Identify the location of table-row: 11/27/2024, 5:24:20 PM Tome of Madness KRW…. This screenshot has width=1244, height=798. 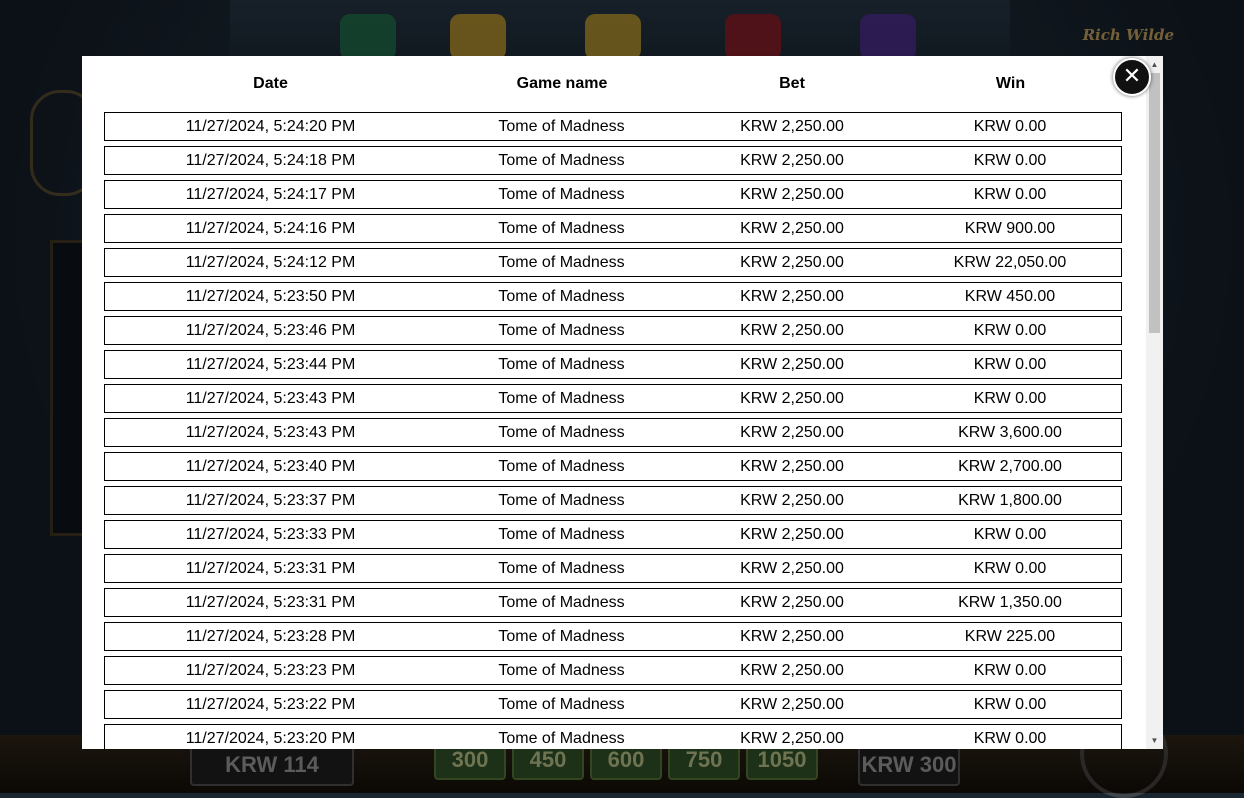
(613, 126).